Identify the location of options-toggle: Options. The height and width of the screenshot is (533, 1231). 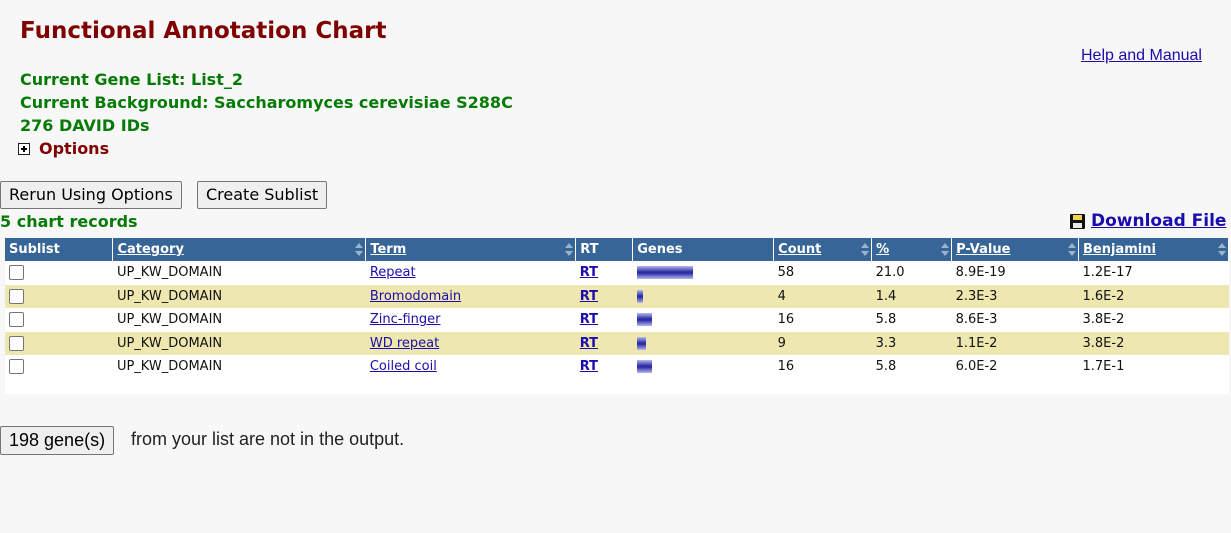
(63, 148).